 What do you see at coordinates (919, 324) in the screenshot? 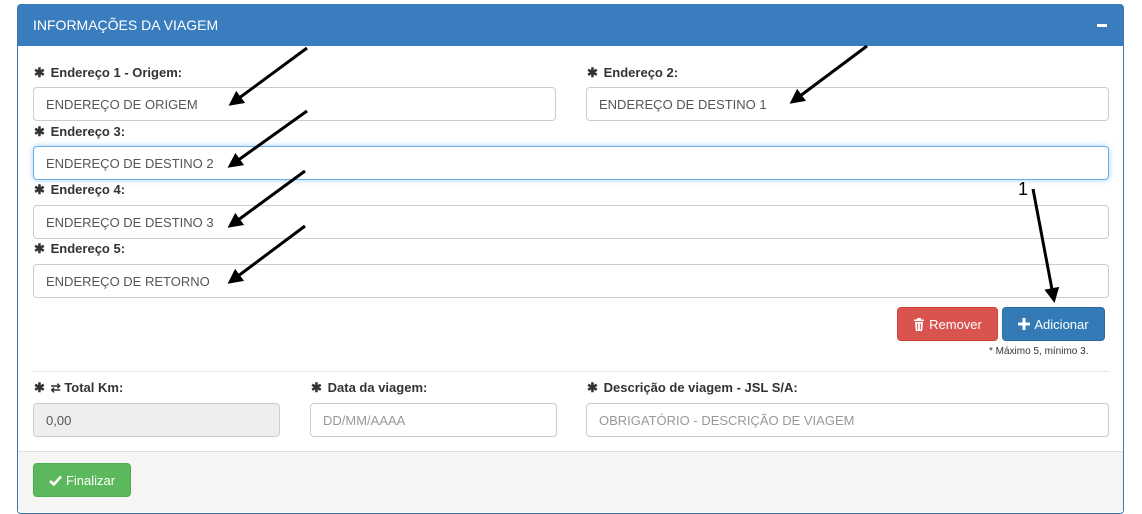
I see `trash-icon` at bounding box center [919, 324].